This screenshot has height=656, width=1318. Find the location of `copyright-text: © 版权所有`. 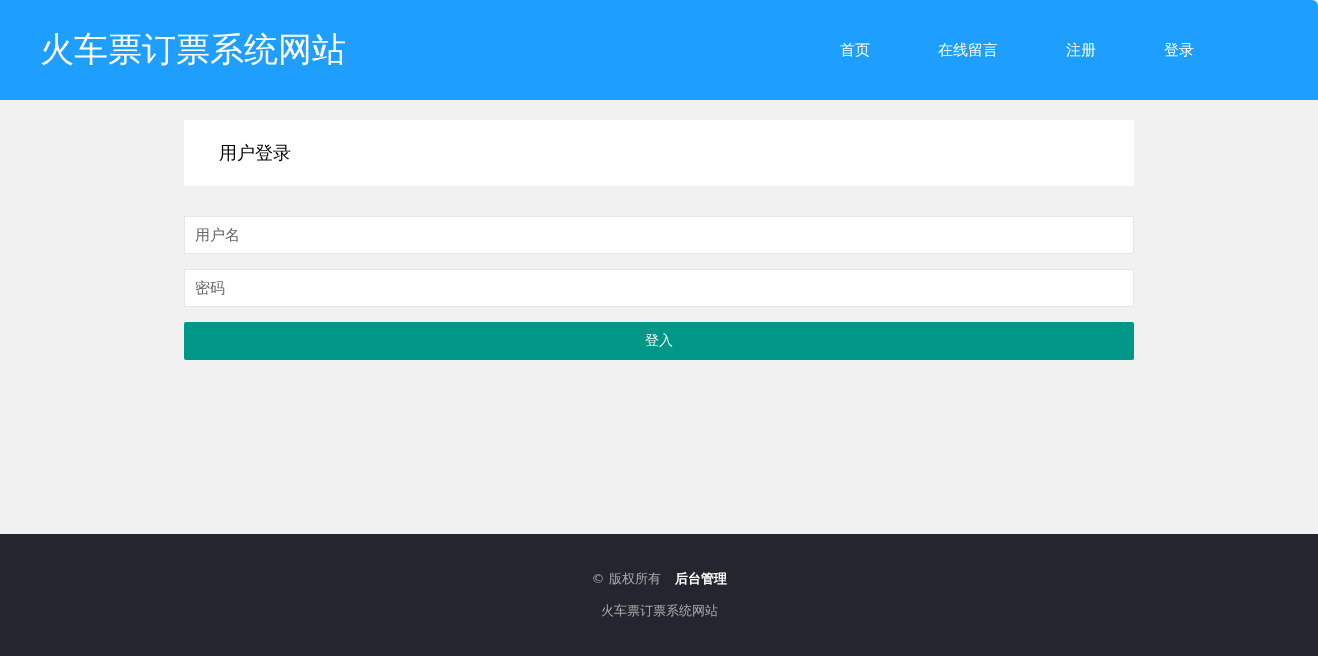

copyright-text: © 版权所有 is located at coordinates (626, 579).